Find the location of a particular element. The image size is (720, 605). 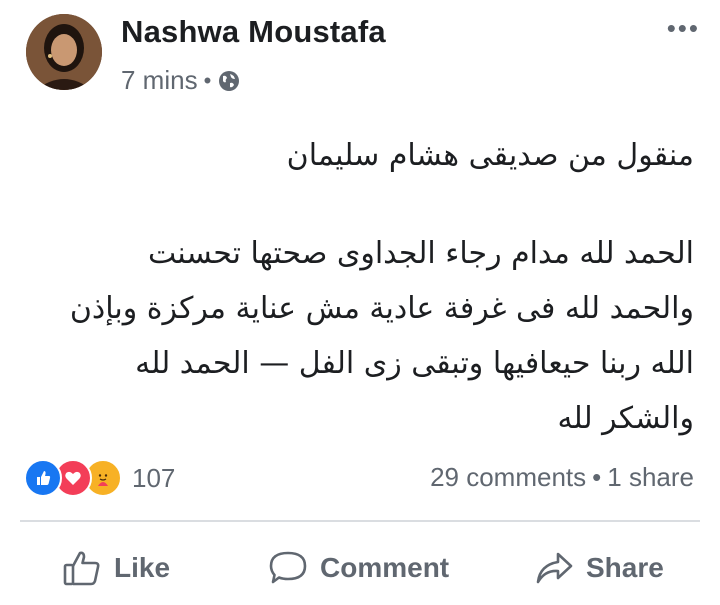

comments-count: 29 comments is located at coordinates (508, 477).